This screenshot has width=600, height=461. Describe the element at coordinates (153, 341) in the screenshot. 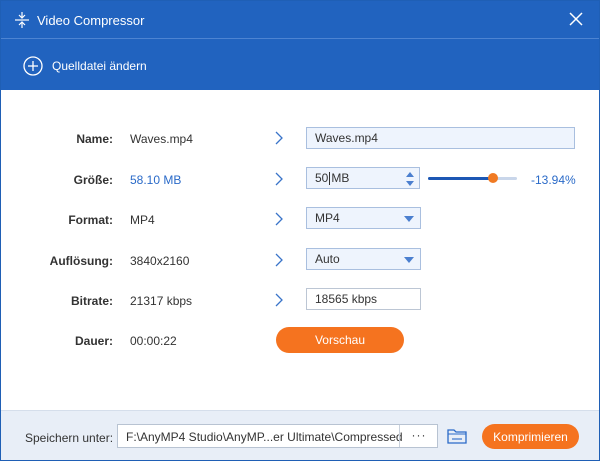

I see `duration-value: 00:00:22` at that location.